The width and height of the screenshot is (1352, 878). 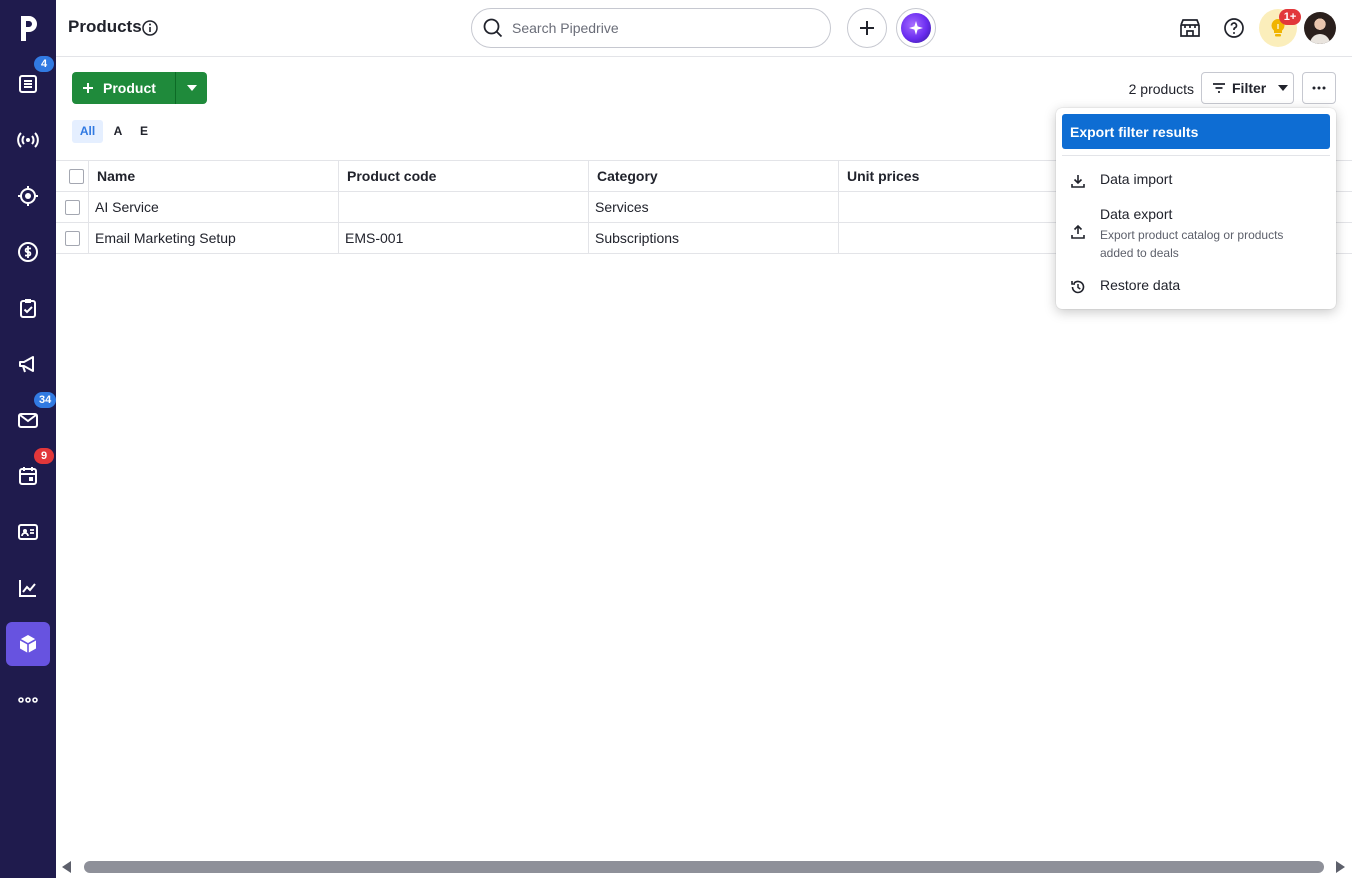 I want to click on cell-unit-price: $29, so click(x=964, y=238).